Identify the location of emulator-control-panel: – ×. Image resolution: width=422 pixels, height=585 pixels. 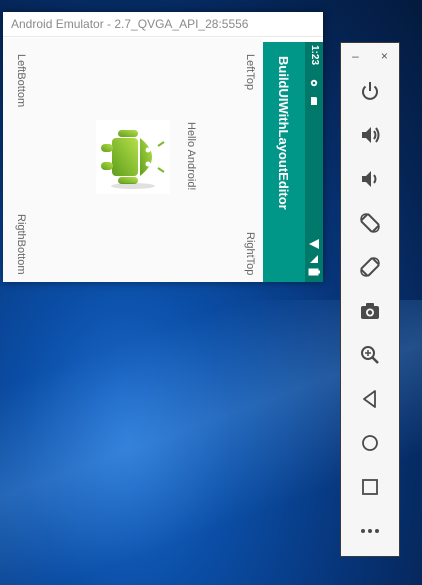
(370, 299).